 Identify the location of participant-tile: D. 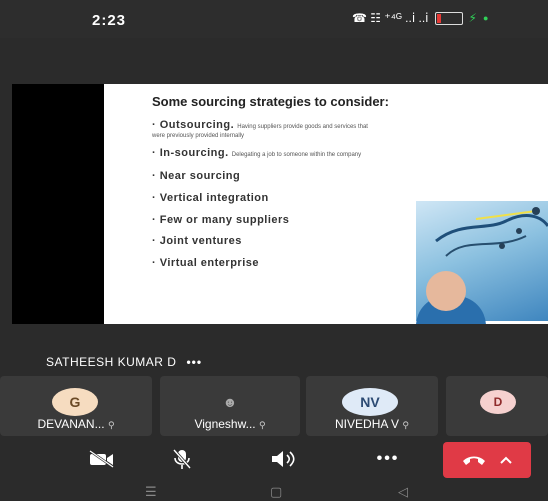
(497, 406).